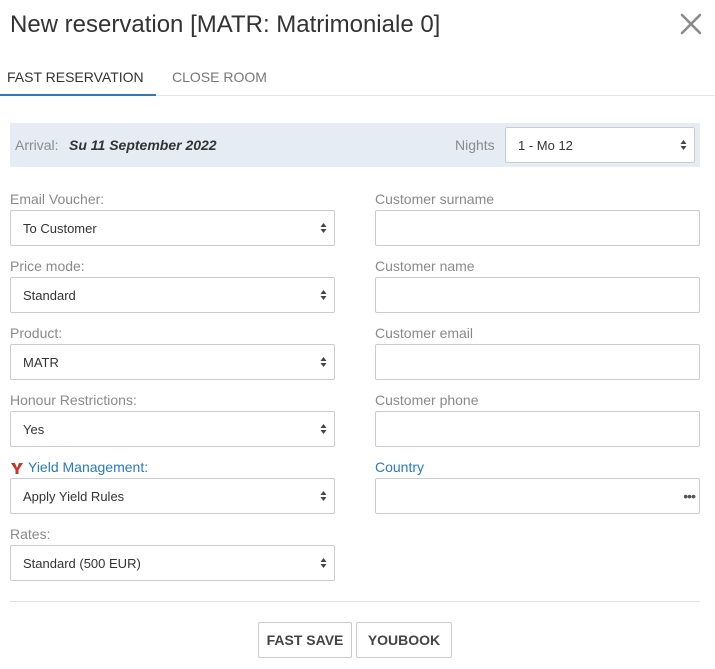 This screenshot has height=669, width=715. What do you see at coordinates (34, 429) in the screenshot?
I see `honour-restrictions-value: Yes` at bounding box center [34, 429].